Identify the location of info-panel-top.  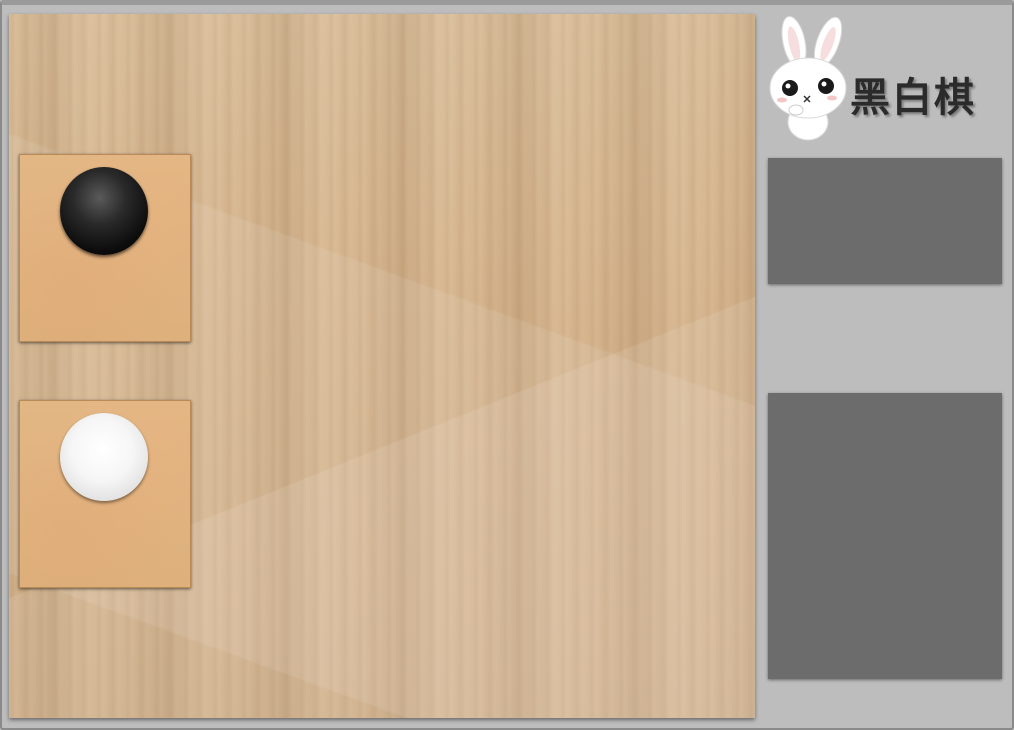
(885, 221).